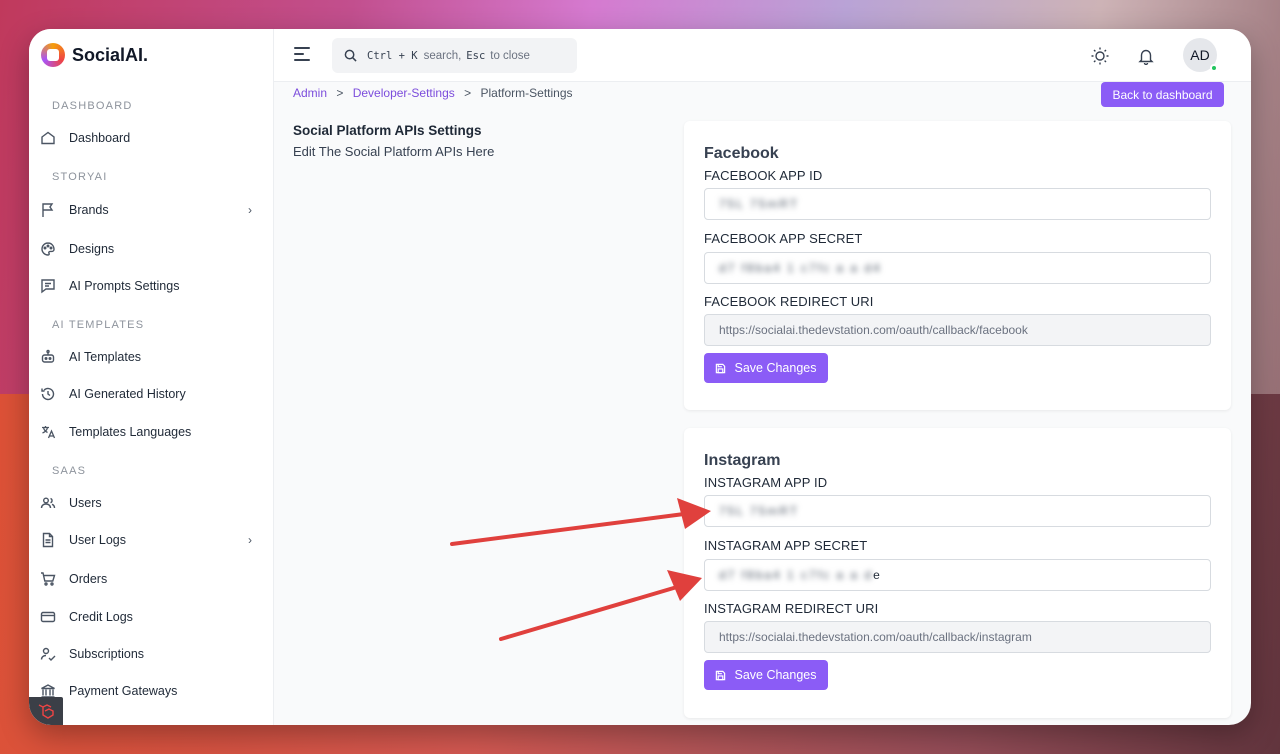 The width and height of the screenshot is (1280, 754). Describe the element at coordinates (48, 357) in the screenshot. I see `robot-icon` at that location.